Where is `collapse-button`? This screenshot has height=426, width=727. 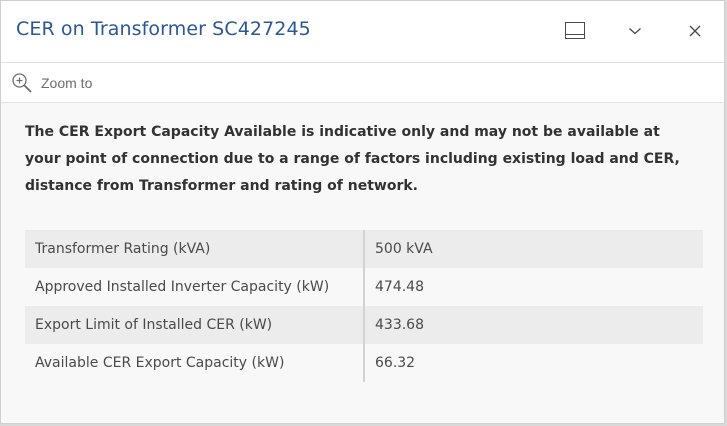
collapse-button is located at coordinates (635, 31).